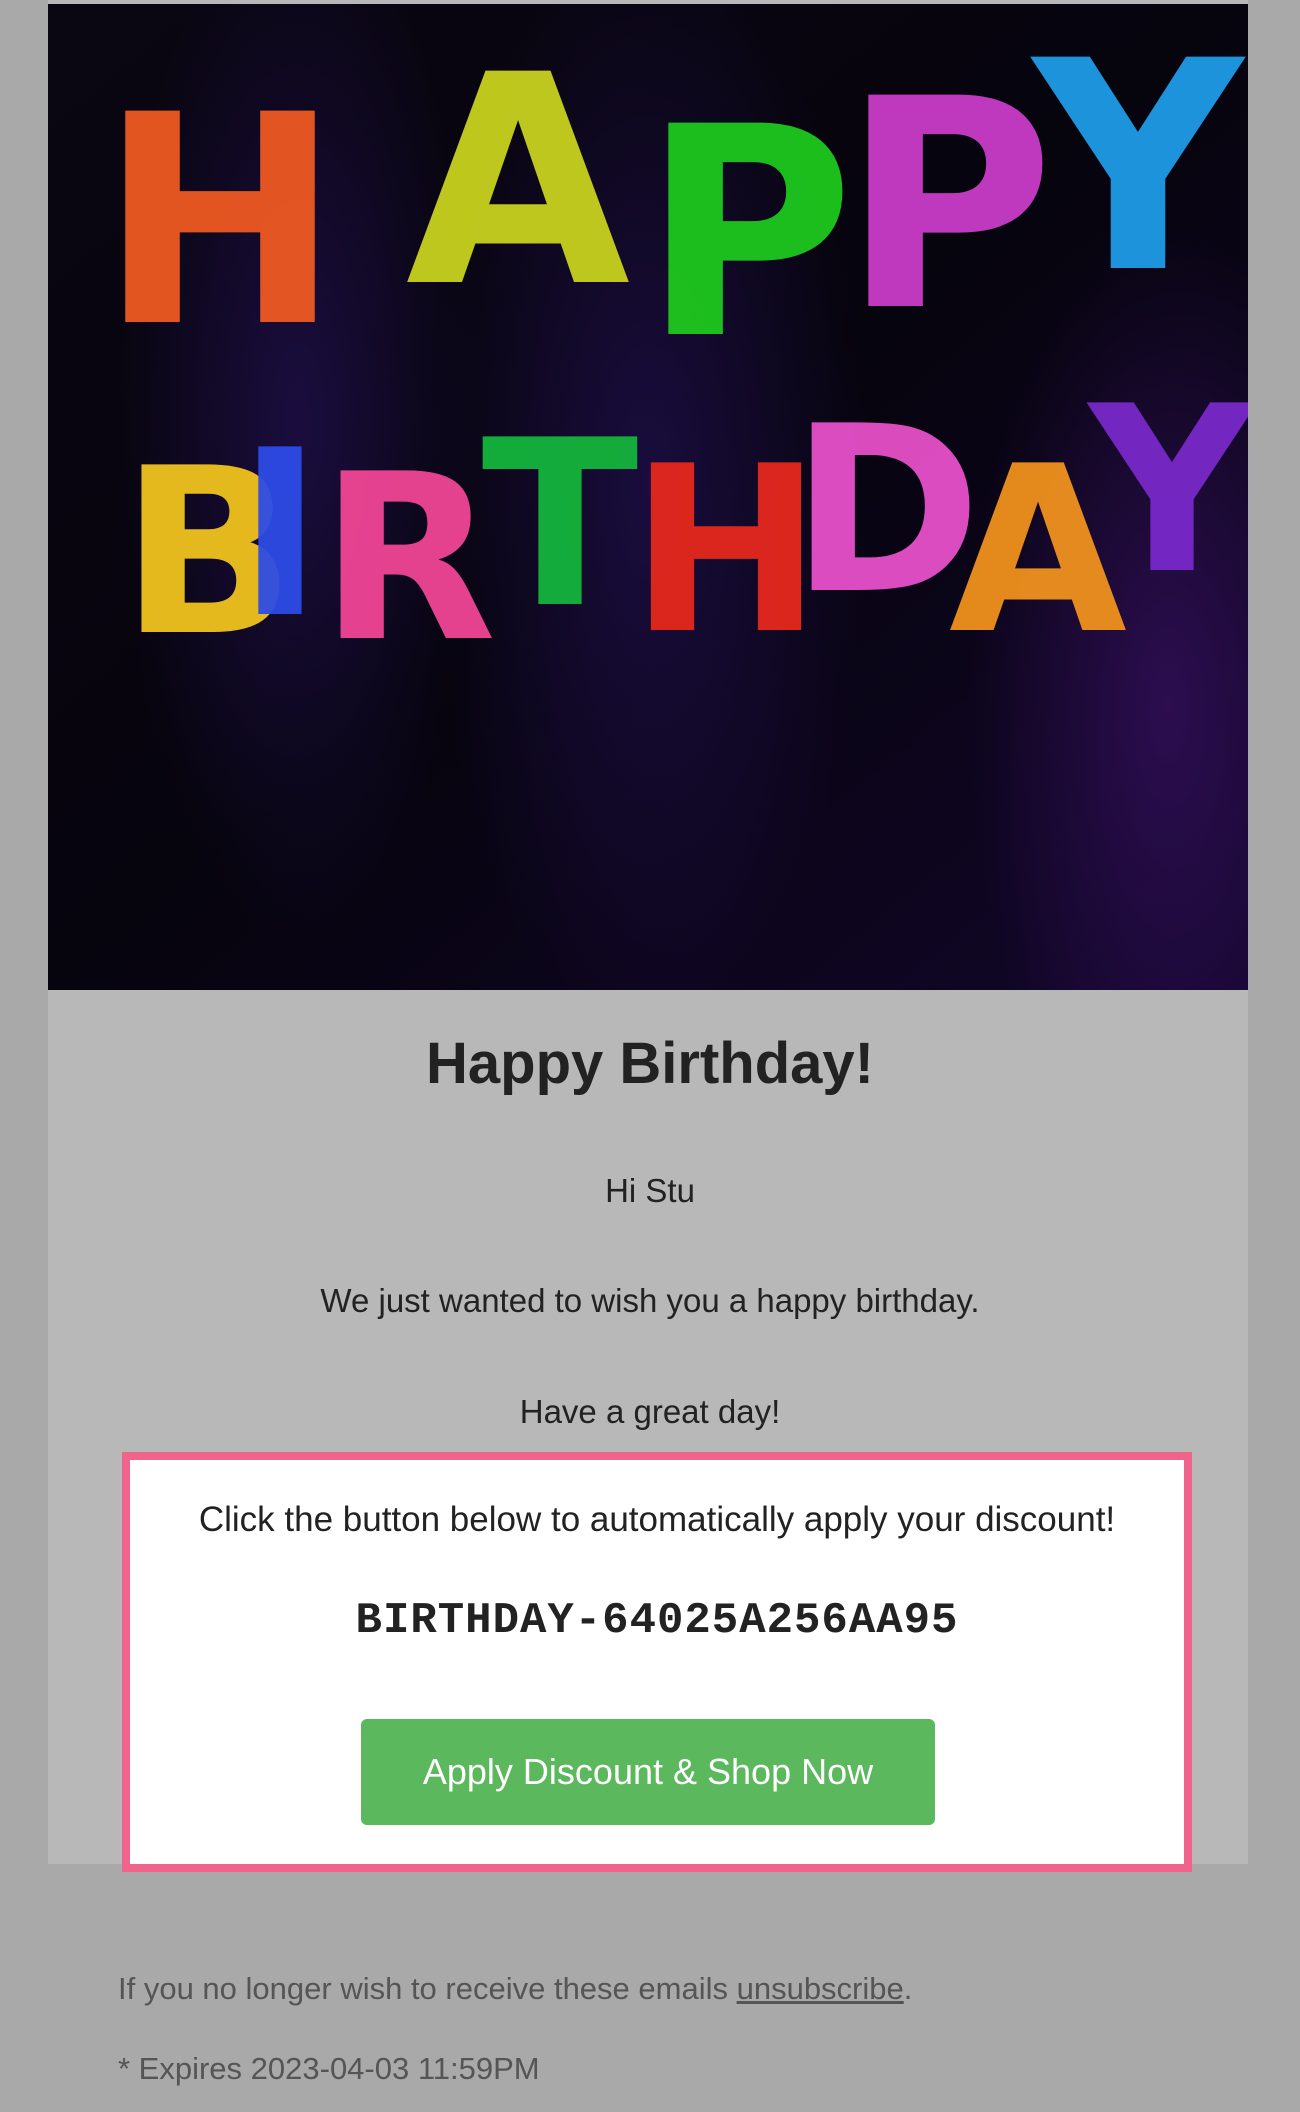 Image resolution: width=1300 pixels, height=2112 pixels. I want to click on closing-text: Have a great day!, so click(650, 1411).